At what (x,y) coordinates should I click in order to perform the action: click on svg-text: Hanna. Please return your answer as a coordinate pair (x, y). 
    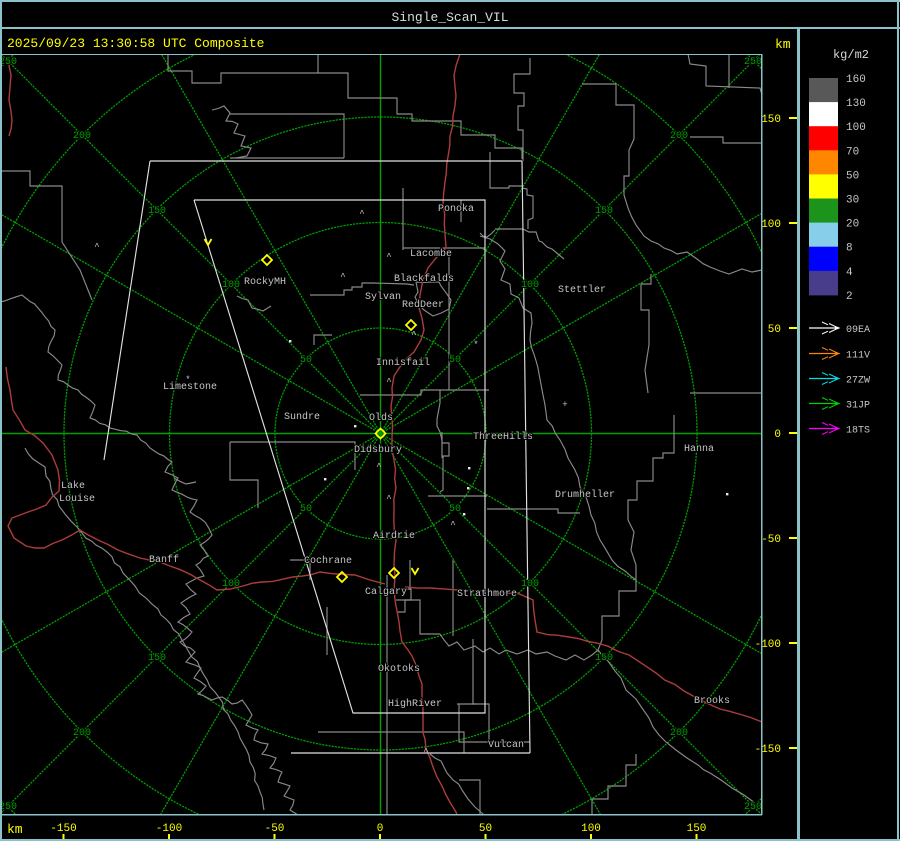
    Looking at the image, I should click on (699, 449).